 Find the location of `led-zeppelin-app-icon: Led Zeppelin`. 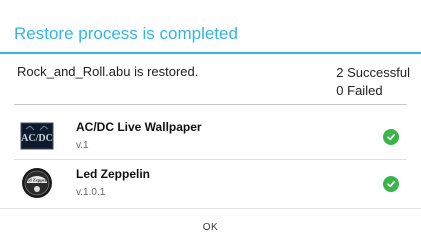

led-zeppelin-app-icon: Led Zeppelin is located at coordinates (37, 183).